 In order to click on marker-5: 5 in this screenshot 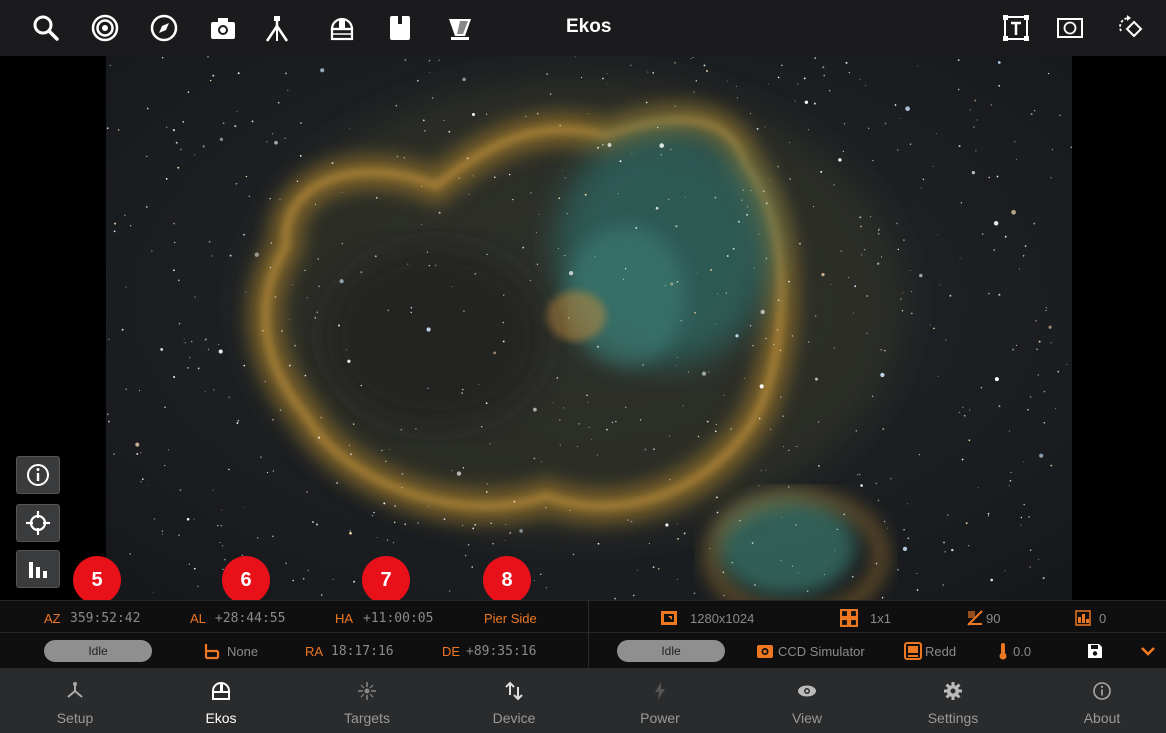, I will do `click(97, 580)`.